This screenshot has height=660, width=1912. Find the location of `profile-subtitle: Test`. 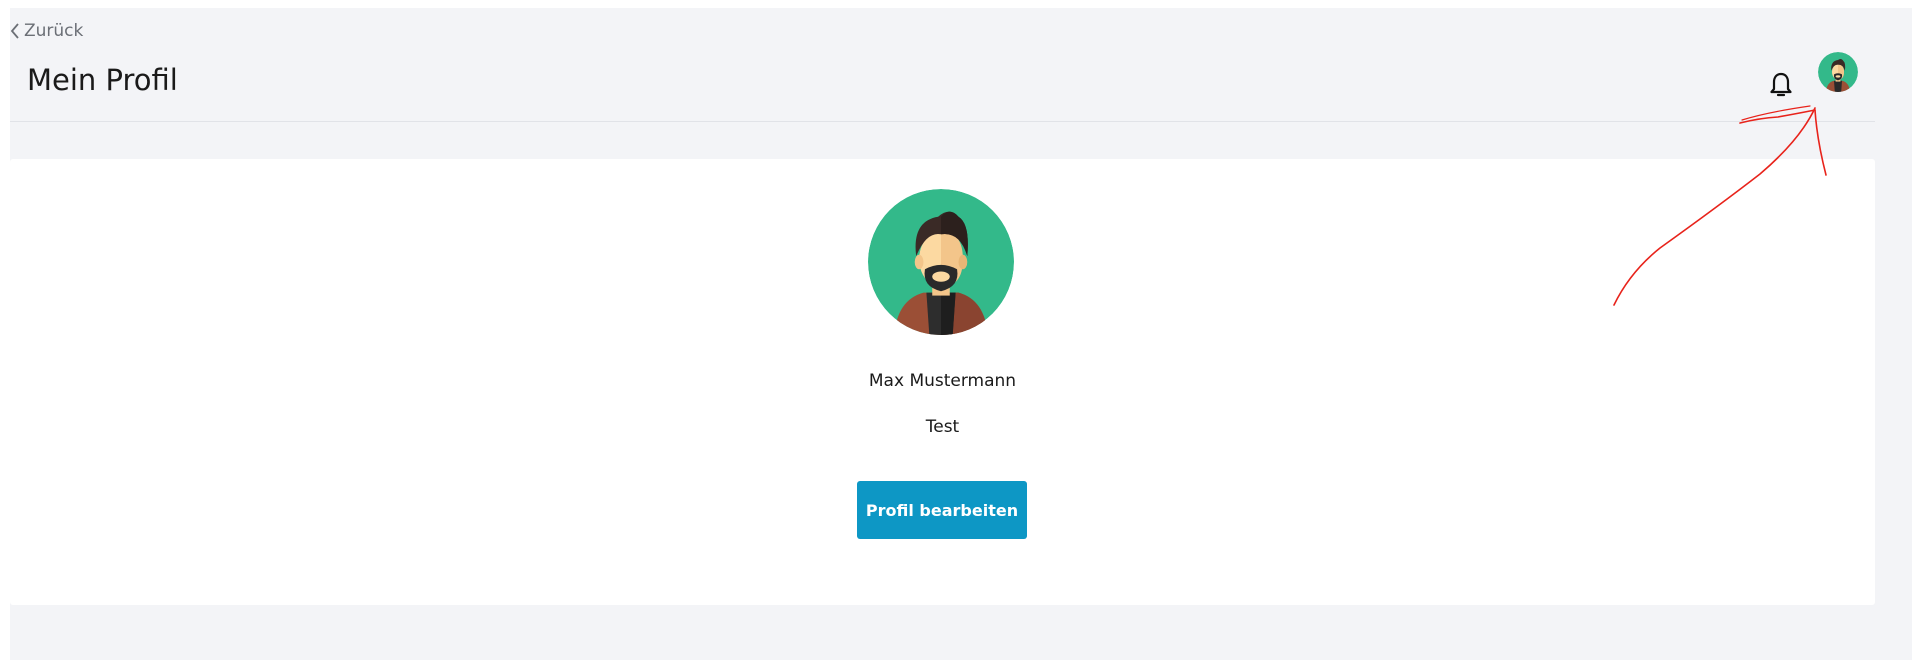

profile-subtitle: Test is located at coordinates (942, 427).